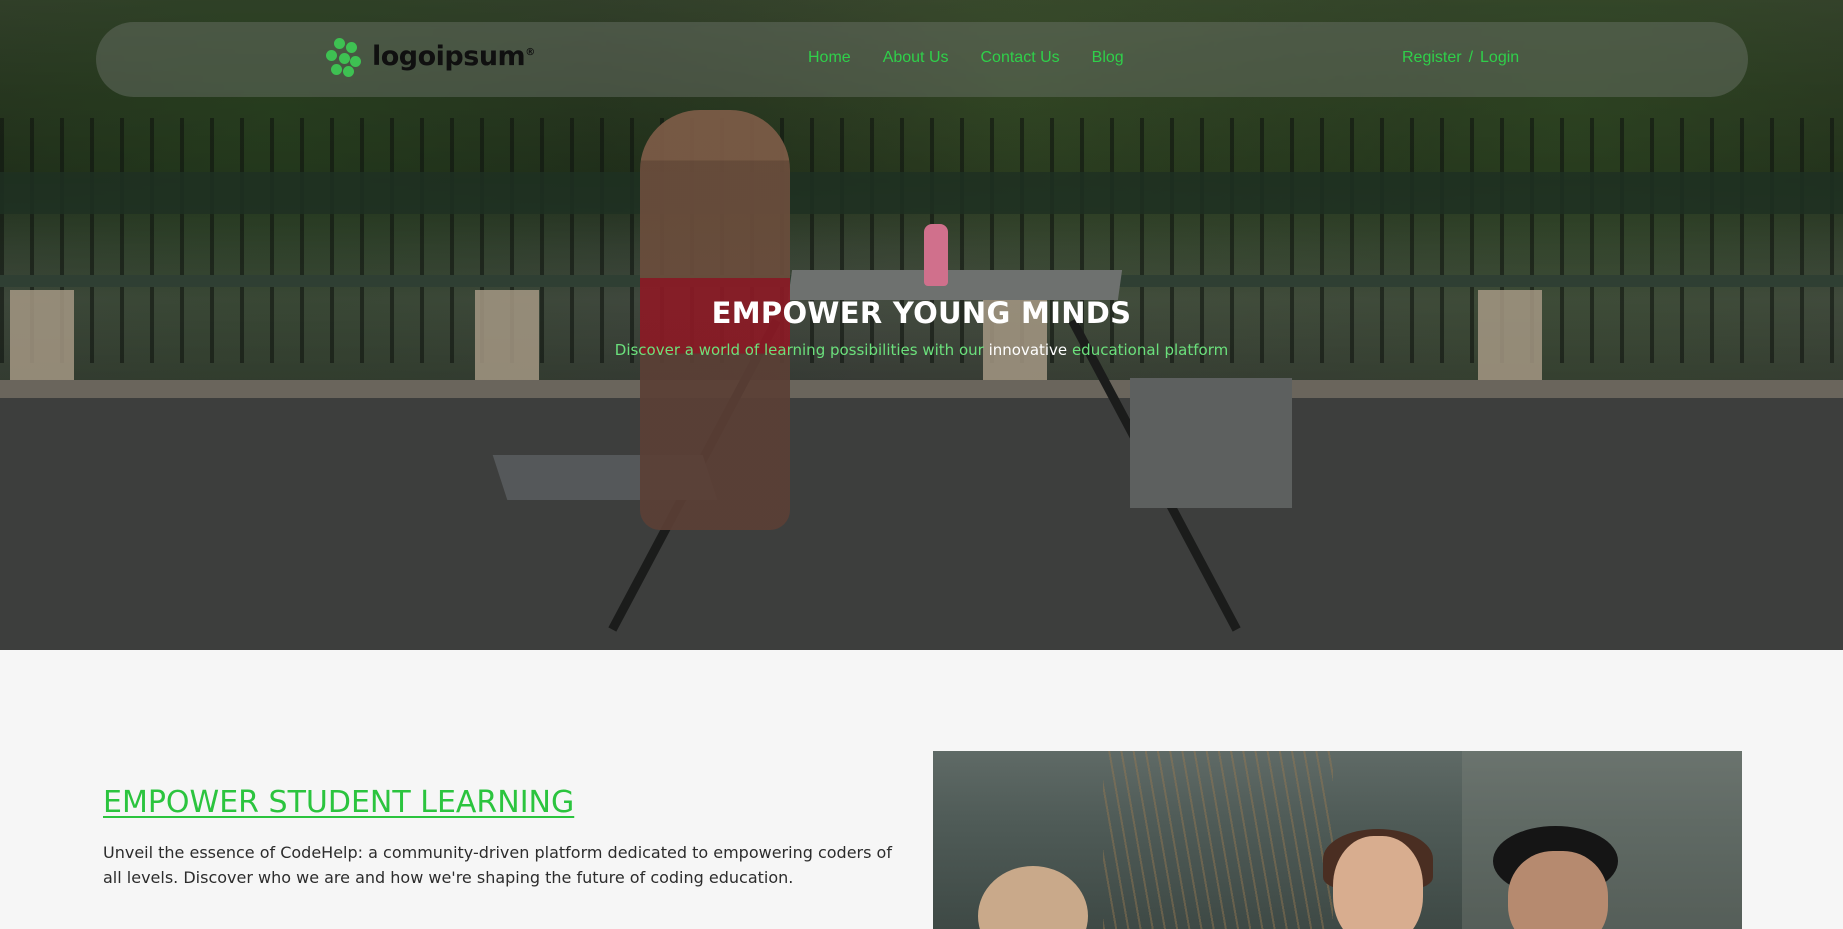  Describe the element at coordinates (1432, 58) in the screenshot. I see `register-link: Register` at that location.